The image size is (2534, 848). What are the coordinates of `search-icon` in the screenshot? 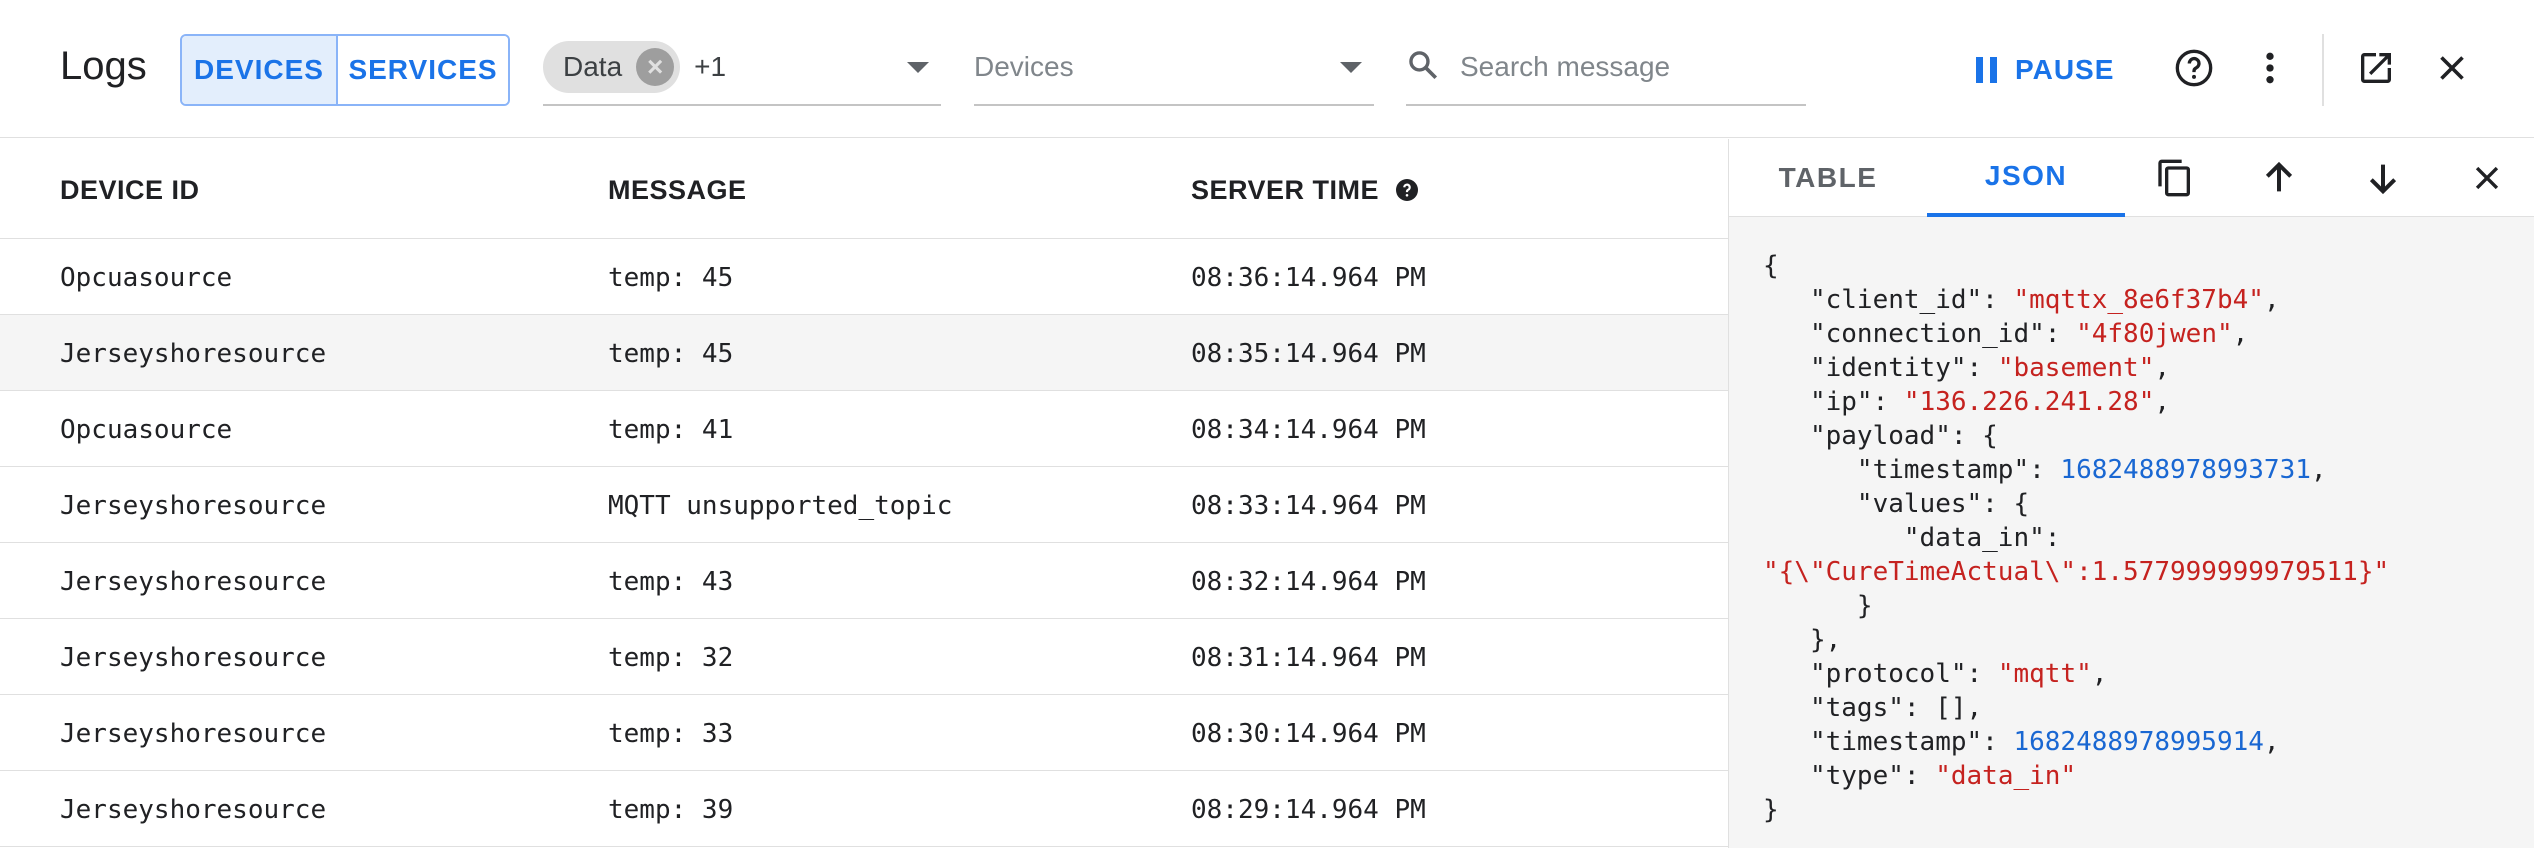 It's located at (1423, 67).